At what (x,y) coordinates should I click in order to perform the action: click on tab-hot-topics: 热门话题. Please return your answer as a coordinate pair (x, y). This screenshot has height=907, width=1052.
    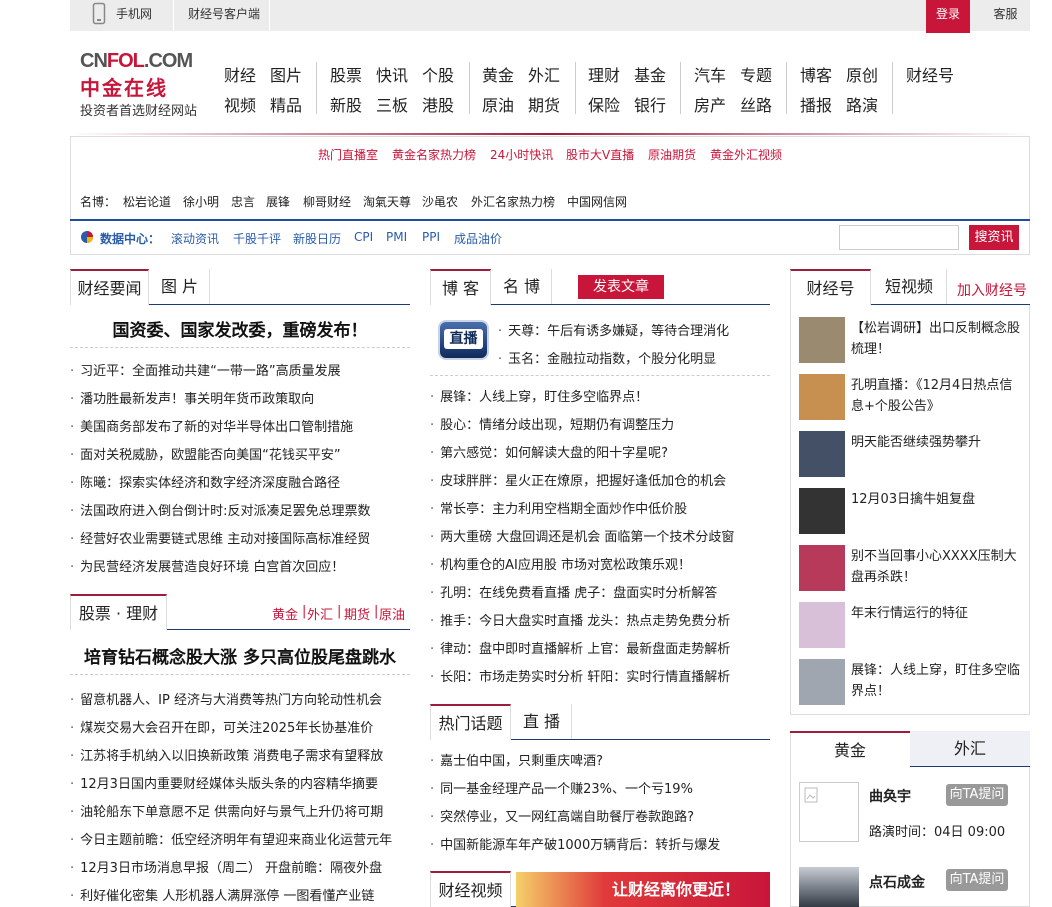
    Looking at the image, I should click on (470, 722).